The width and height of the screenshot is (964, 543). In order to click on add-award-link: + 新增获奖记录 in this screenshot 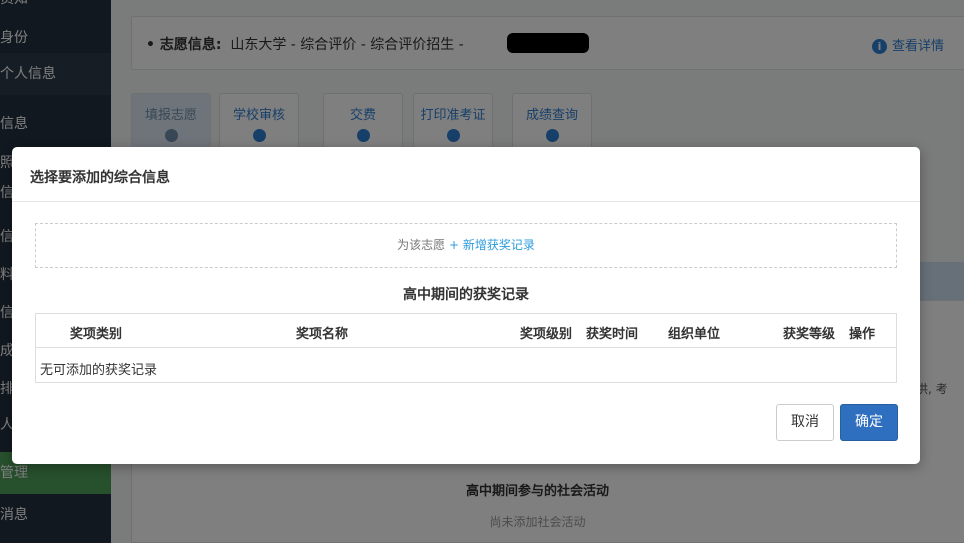, I will do `click(492, 245)`.